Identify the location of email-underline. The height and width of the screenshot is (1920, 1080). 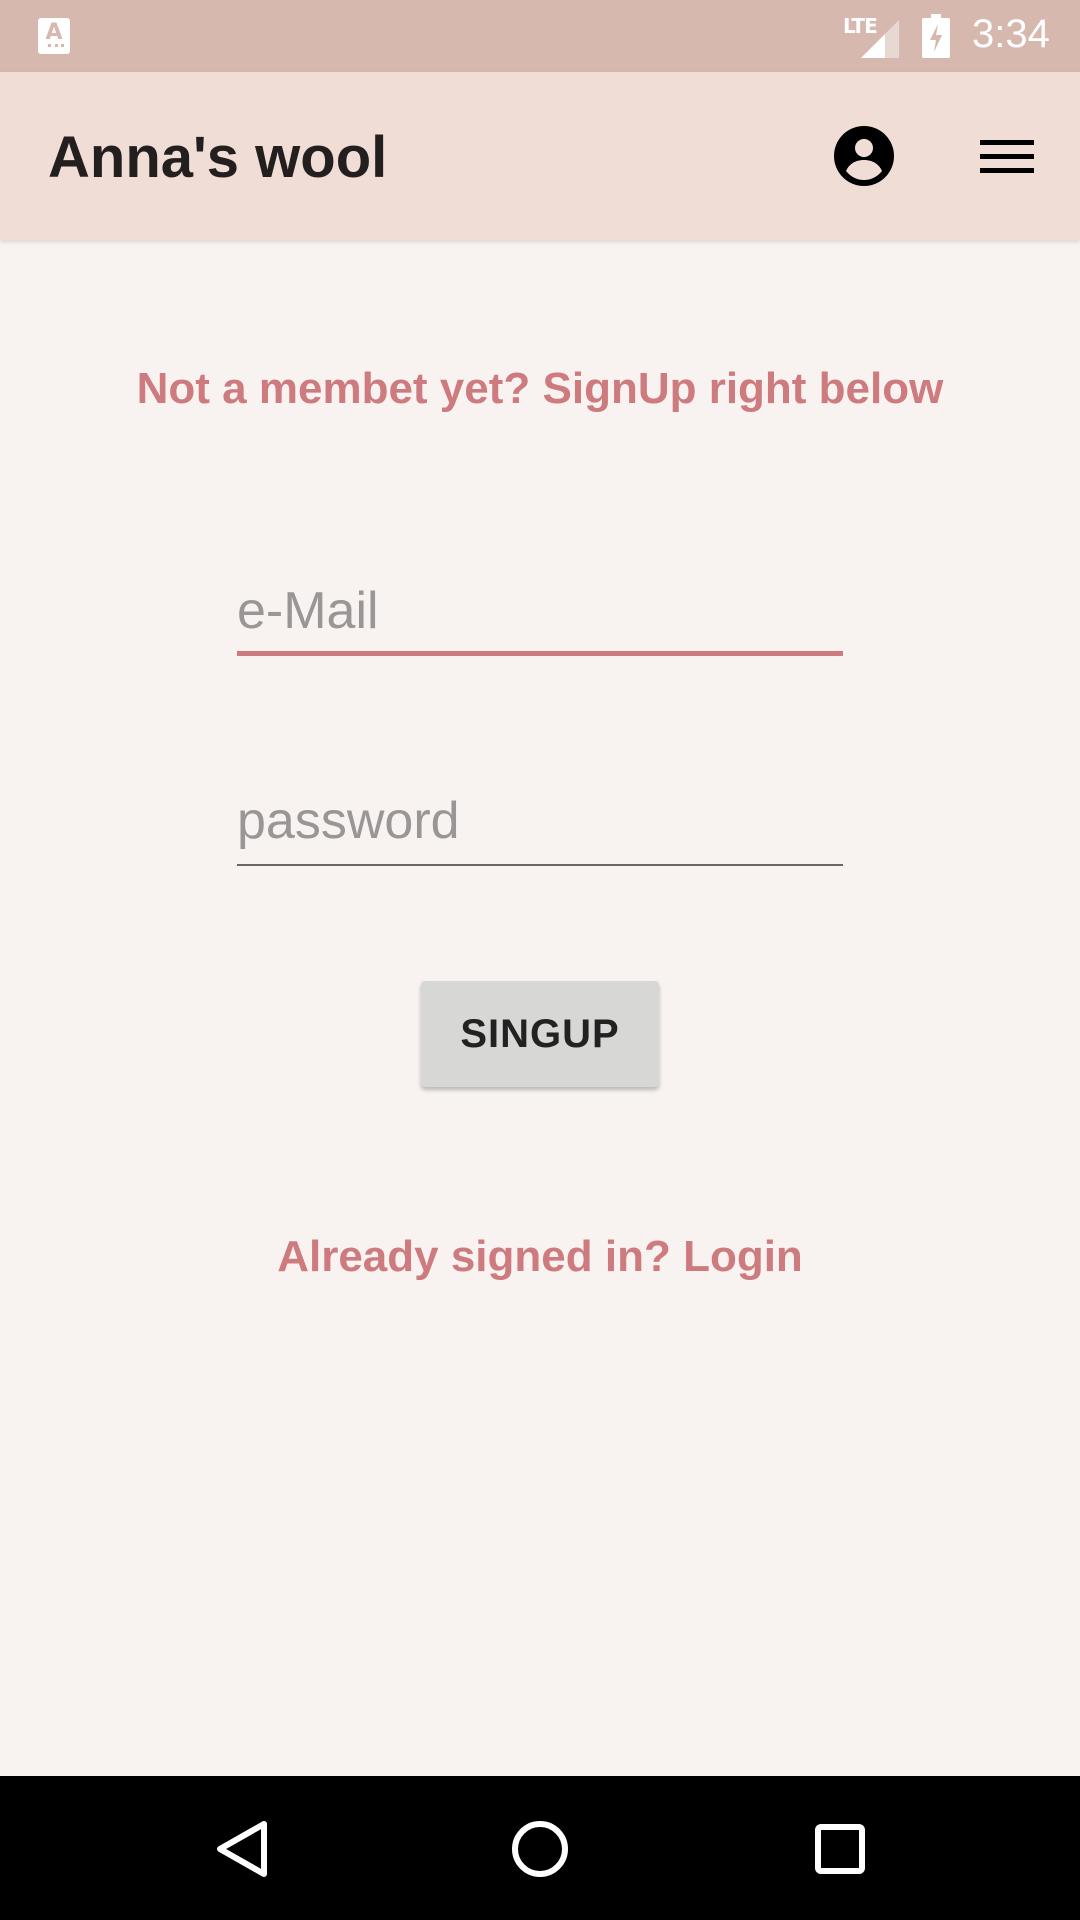
(540, 653).